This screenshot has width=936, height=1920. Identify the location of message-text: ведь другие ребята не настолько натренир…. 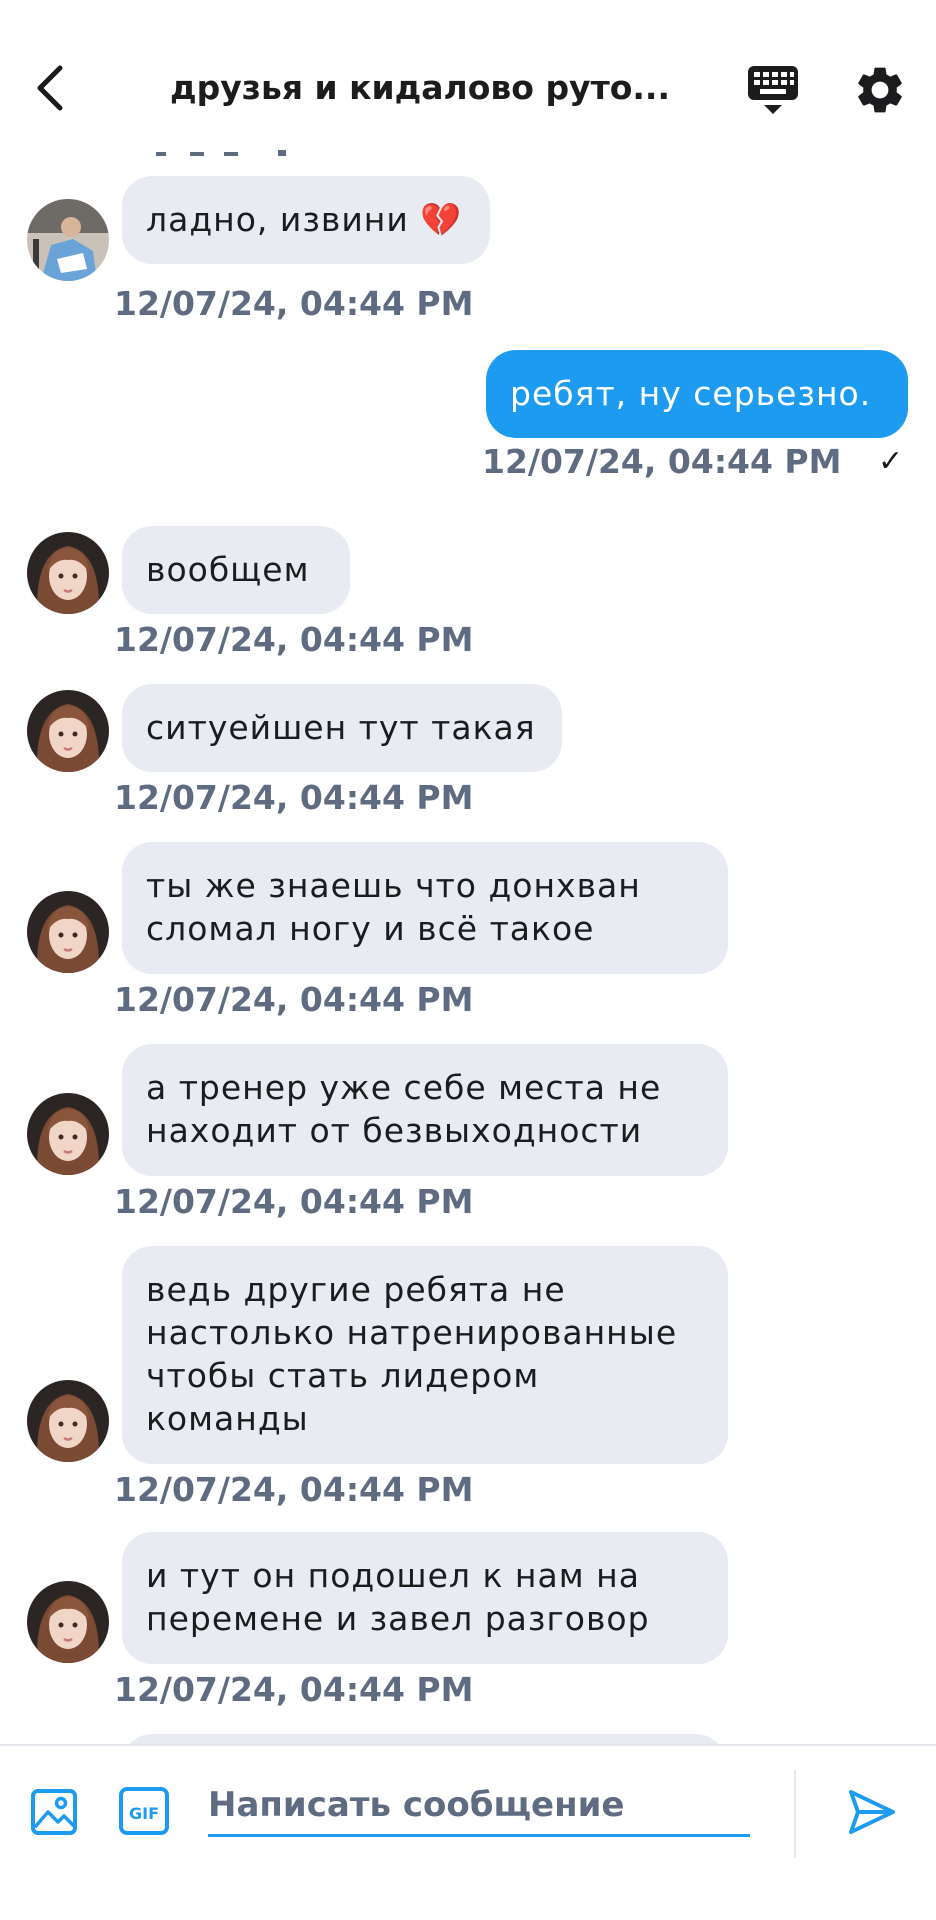
(412, 1354).